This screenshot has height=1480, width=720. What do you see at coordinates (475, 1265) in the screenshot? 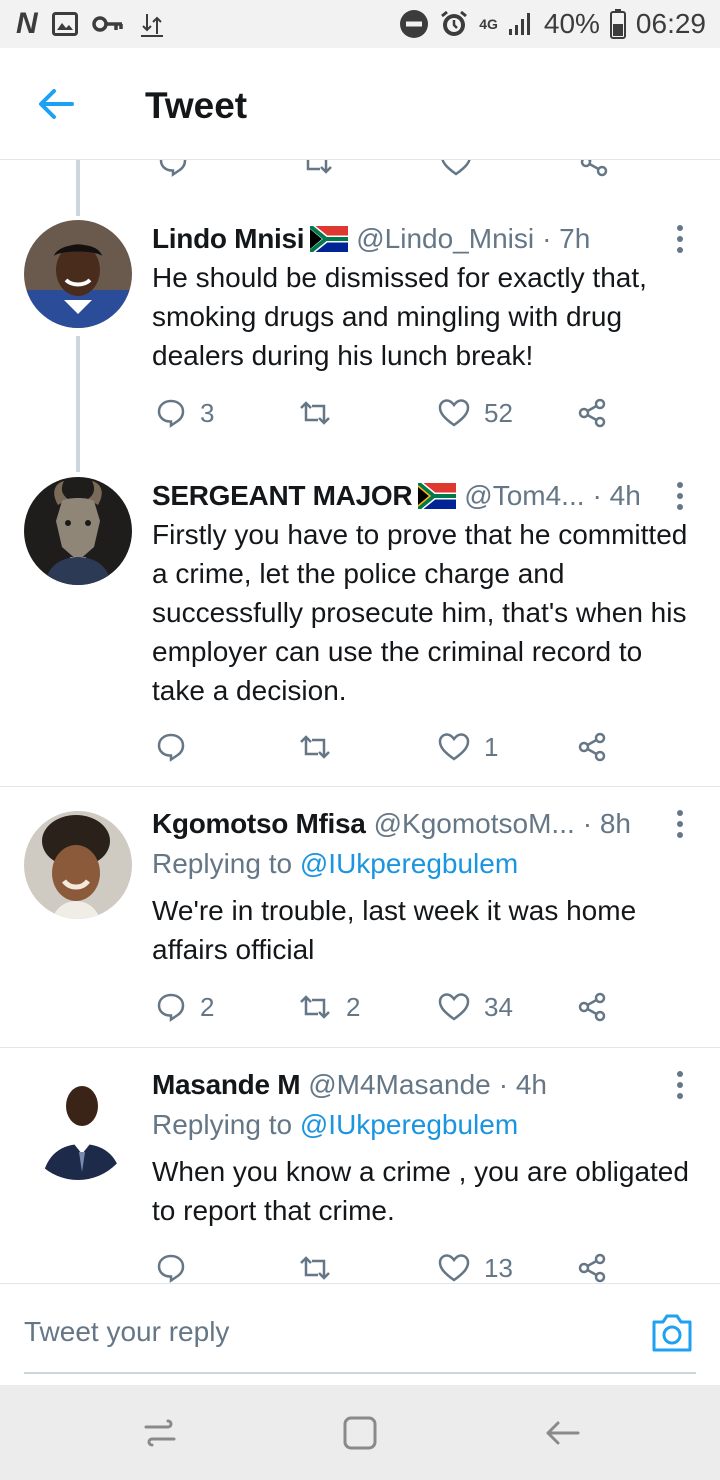
I see `like-button: 13` at bounding box center [475, 1265].